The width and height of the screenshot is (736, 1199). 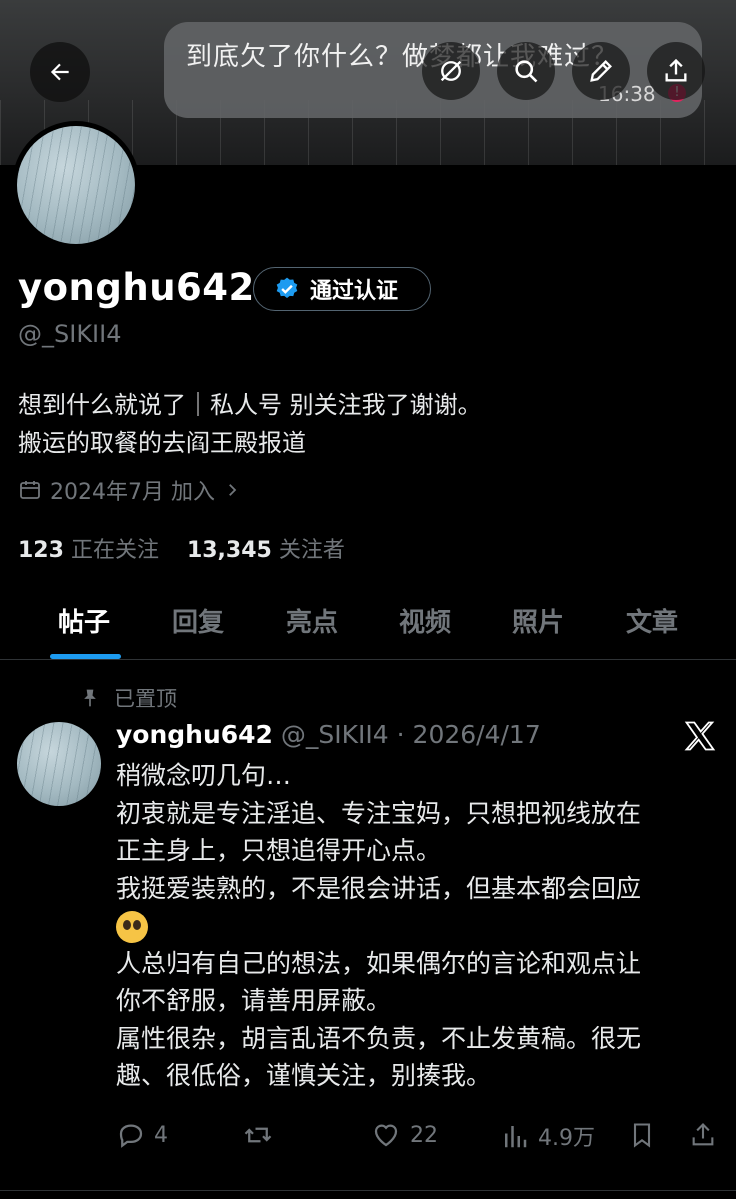 I want to click on verified-badge-button: 通过认证, so click(x=342, y=289).